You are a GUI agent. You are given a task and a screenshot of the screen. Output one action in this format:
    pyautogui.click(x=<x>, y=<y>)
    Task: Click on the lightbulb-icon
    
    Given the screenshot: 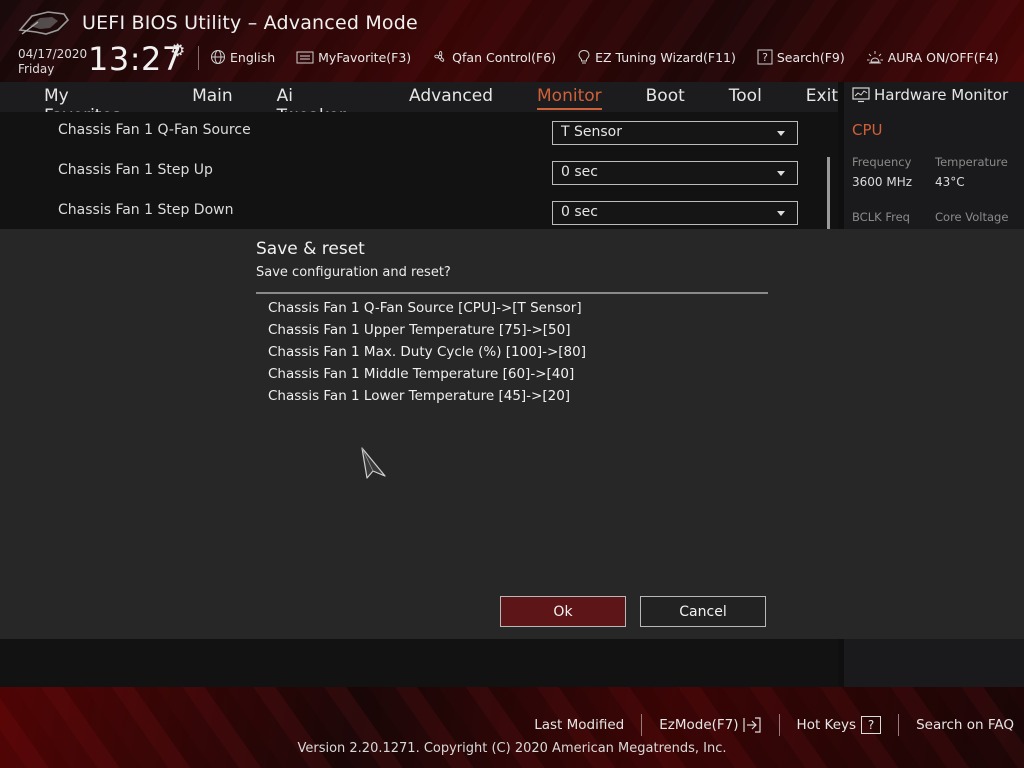 What is the action you would take?
    pyautogui.click(x=584, y=56)
    